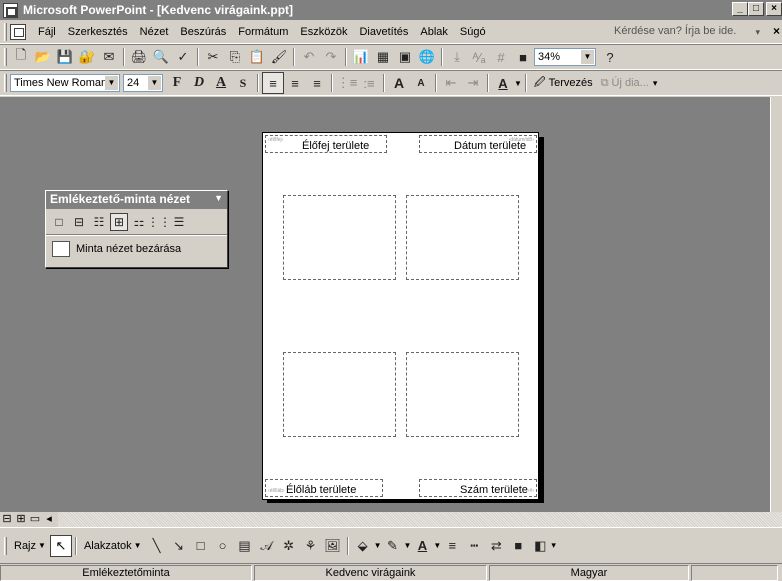  What do you see at coordinates (59, 222) in the screenshot?
I see `one-slide-layout-icon: □` at bounding box center [59, 222].